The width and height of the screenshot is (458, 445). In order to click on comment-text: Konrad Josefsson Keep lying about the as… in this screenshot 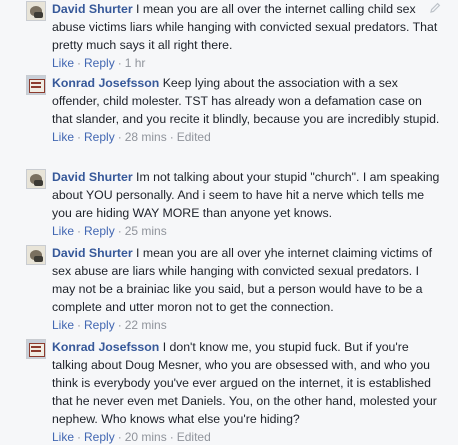, I will do `click(246, 101)`.